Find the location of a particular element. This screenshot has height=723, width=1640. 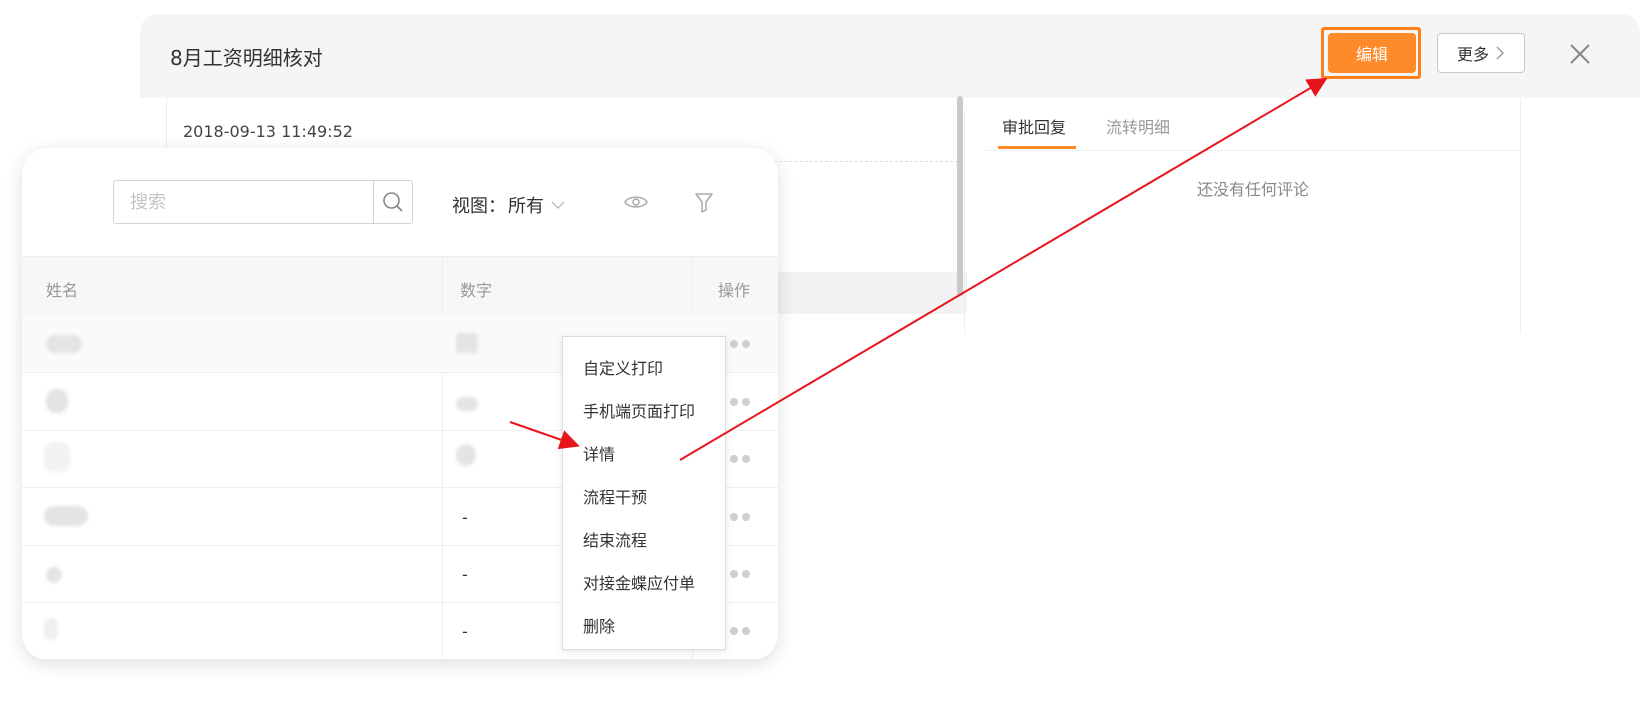

menu-item-delete: 删除 is located at coordinates (599, 625).